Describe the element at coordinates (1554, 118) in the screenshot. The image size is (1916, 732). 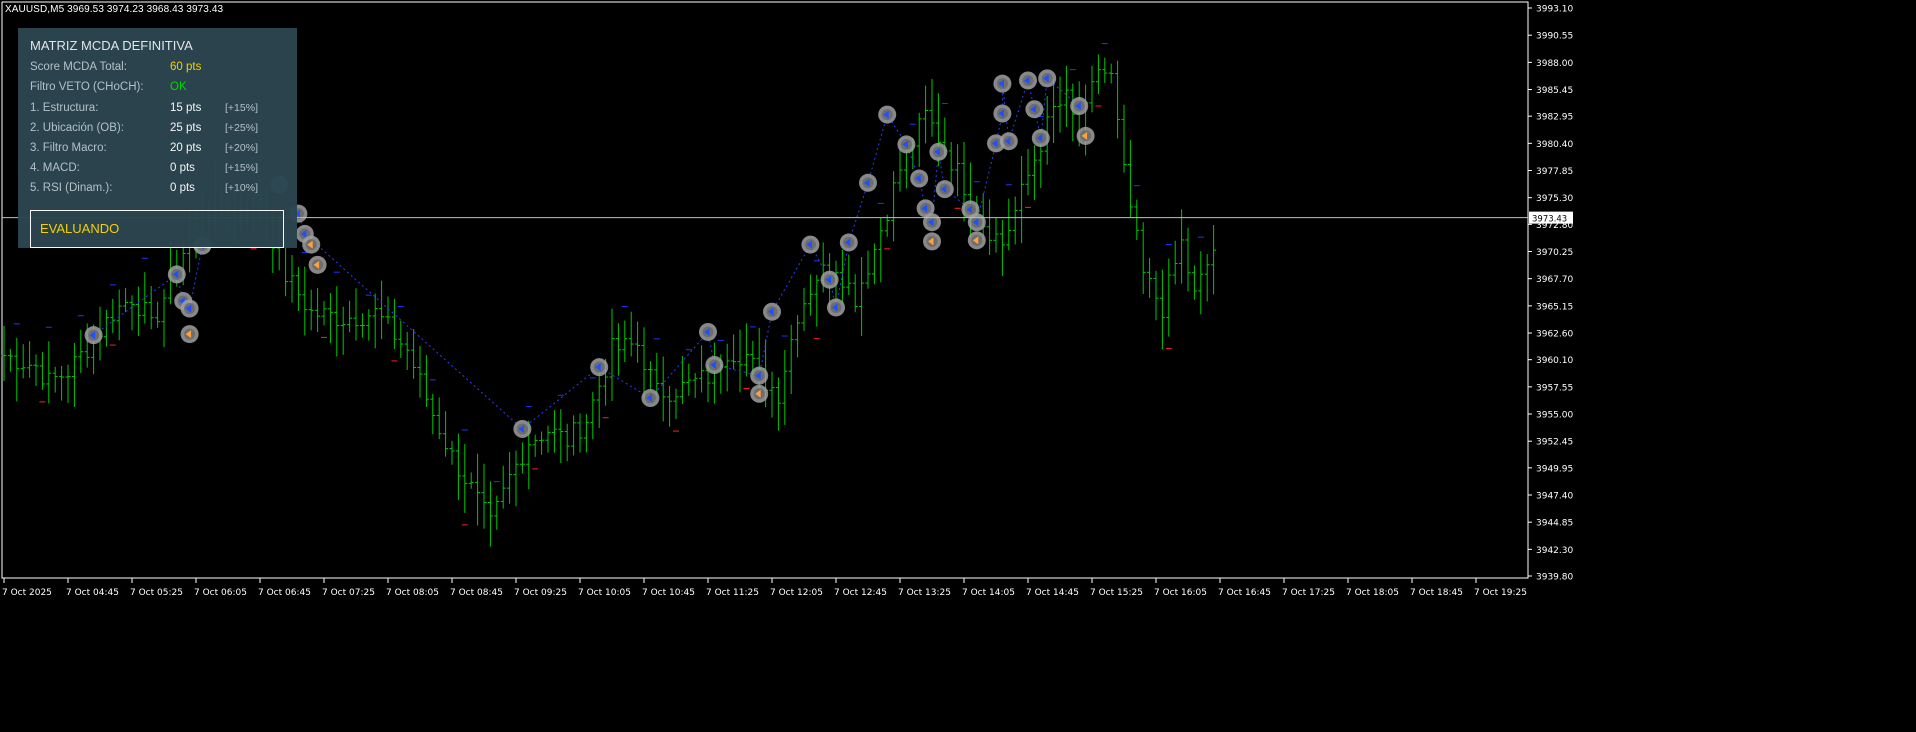
I see `y-axis-label: 3982.95` at that location.